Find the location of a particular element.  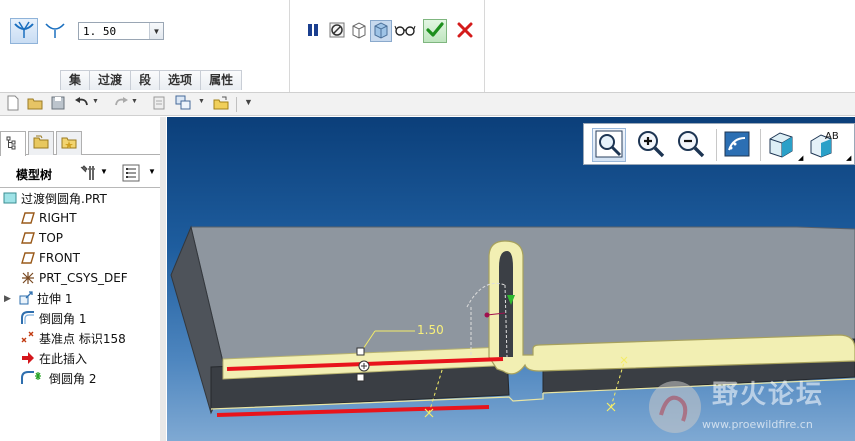

tree-item-label: 基准点 标识158 is located at coordinates (82, 338).